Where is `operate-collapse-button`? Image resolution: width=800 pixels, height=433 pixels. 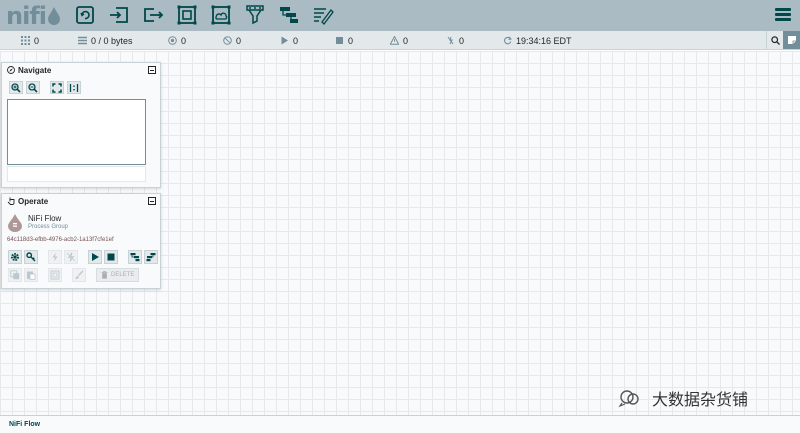 operate-collapse-button is located at coordinates (152, 201).